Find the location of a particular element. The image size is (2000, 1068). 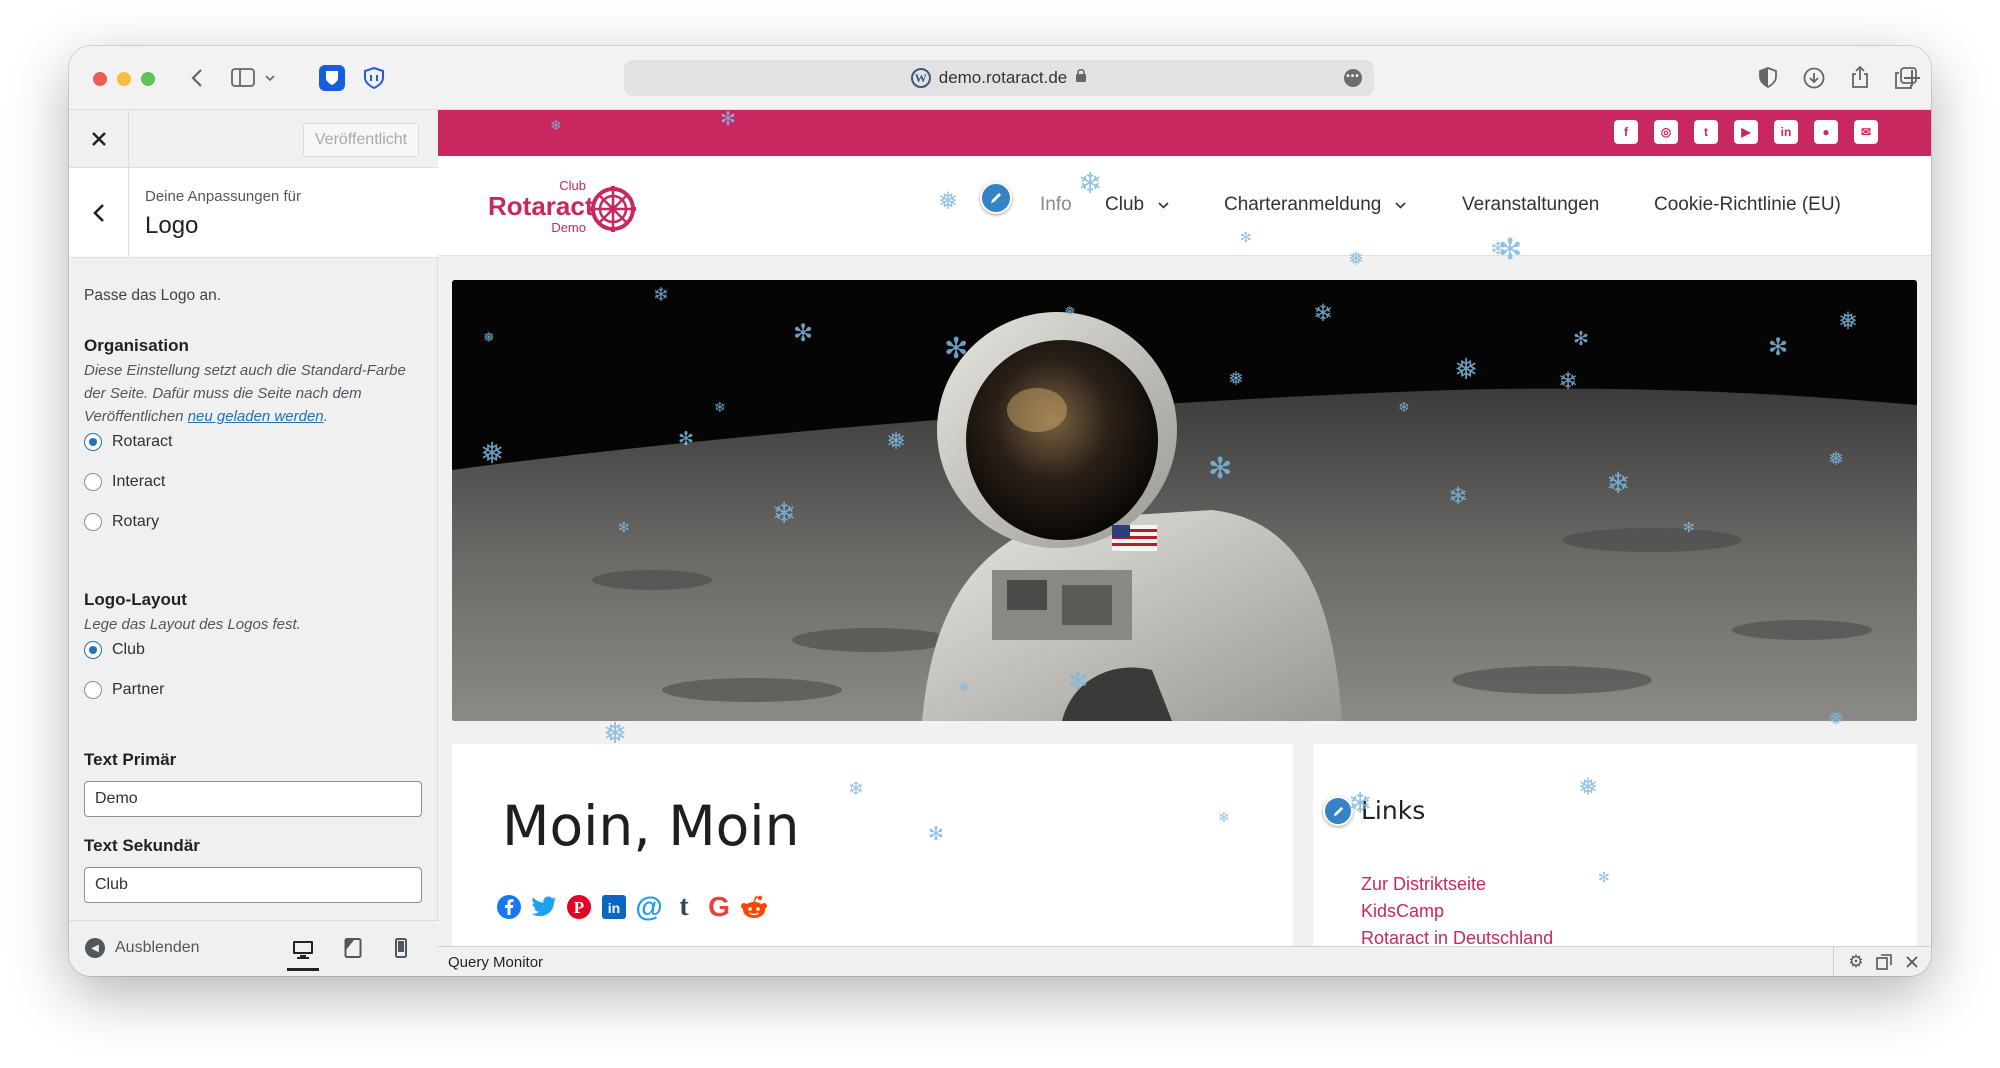

close-customizer-button is located at coordinates (99, 139).